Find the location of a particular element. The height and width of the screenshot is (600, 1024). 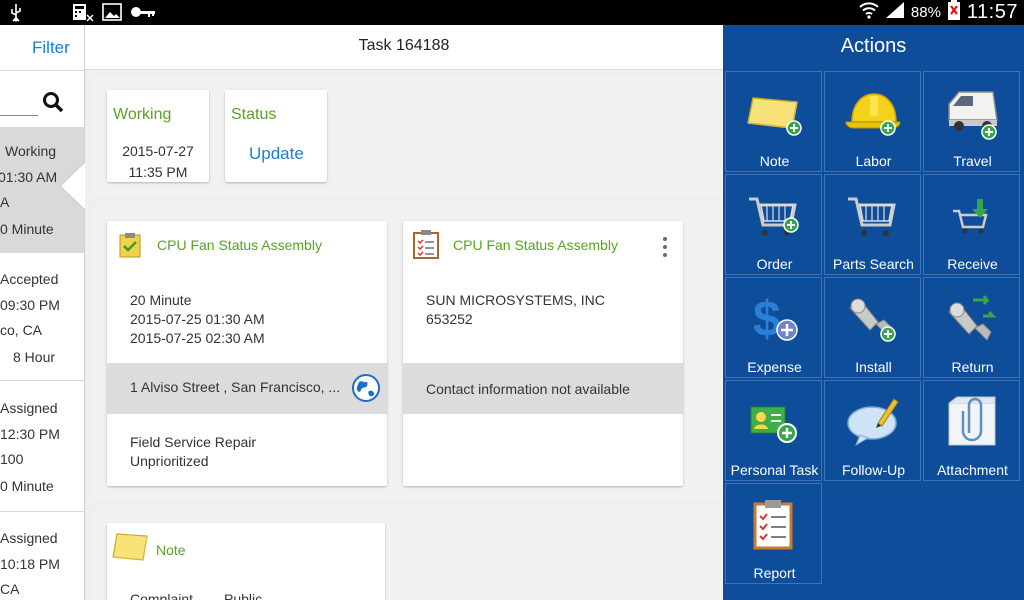

action-personal-task: Personal Task is located at coordinates (773, 430).